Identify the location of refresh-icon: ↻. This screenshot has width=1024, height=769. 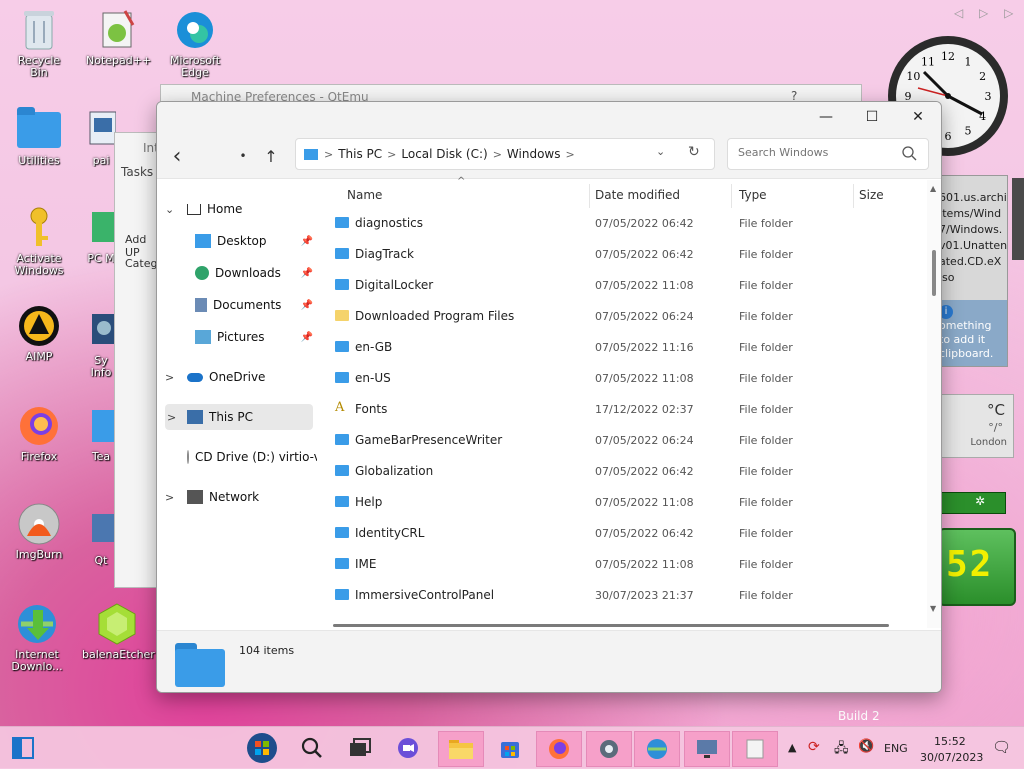
(694, 152).